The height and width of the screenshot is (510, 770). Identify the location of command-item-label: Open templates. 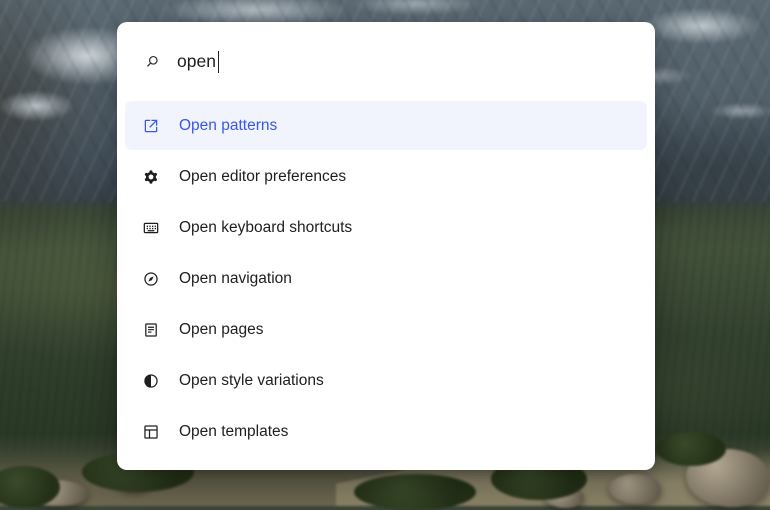
(234, 431).